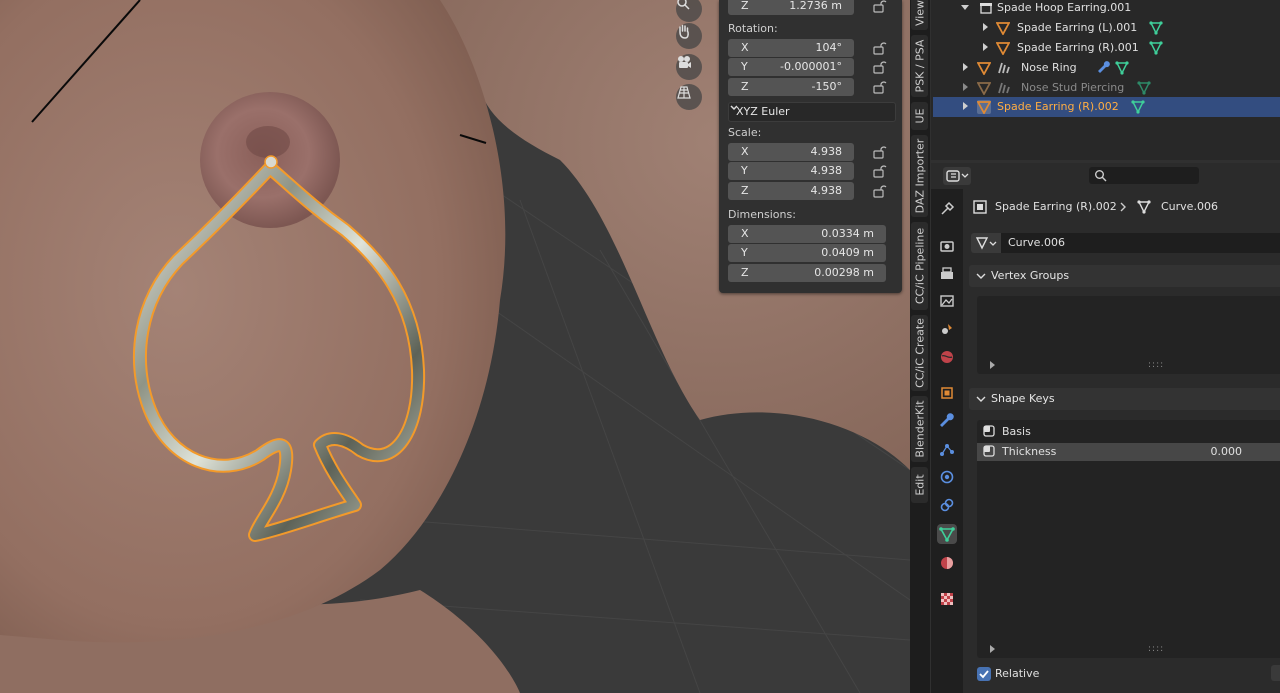 The width and height of the screenshot is (1280, 693). I want to click on outliner-item-spade-earring-r-001: Spade Earring (R).001, so click(1106, 48).